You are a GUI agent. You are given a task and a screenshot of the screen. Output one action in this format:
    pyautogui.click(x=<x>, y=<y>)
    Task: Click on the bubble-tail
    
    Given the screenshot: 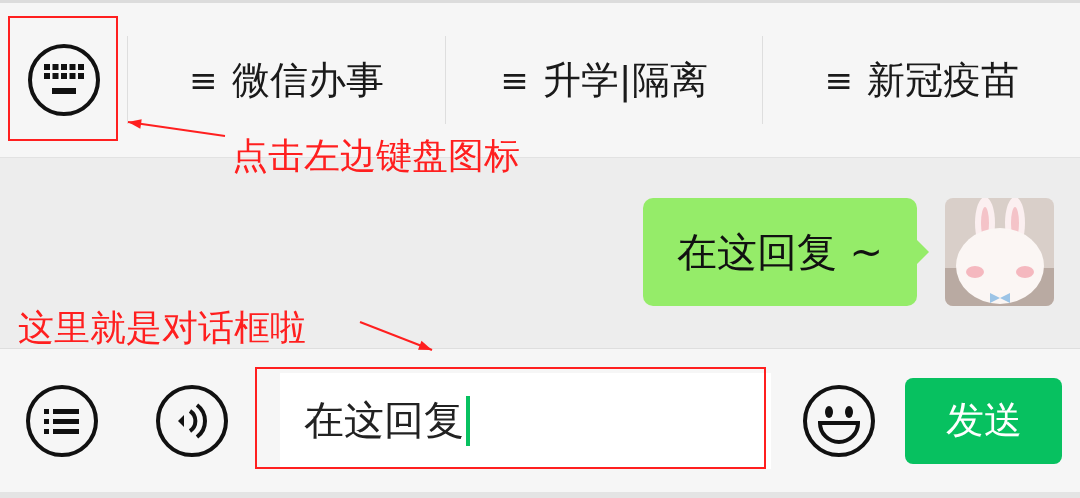 What is the action you would take?
    pyautogui.click(x=923, y=252)
    